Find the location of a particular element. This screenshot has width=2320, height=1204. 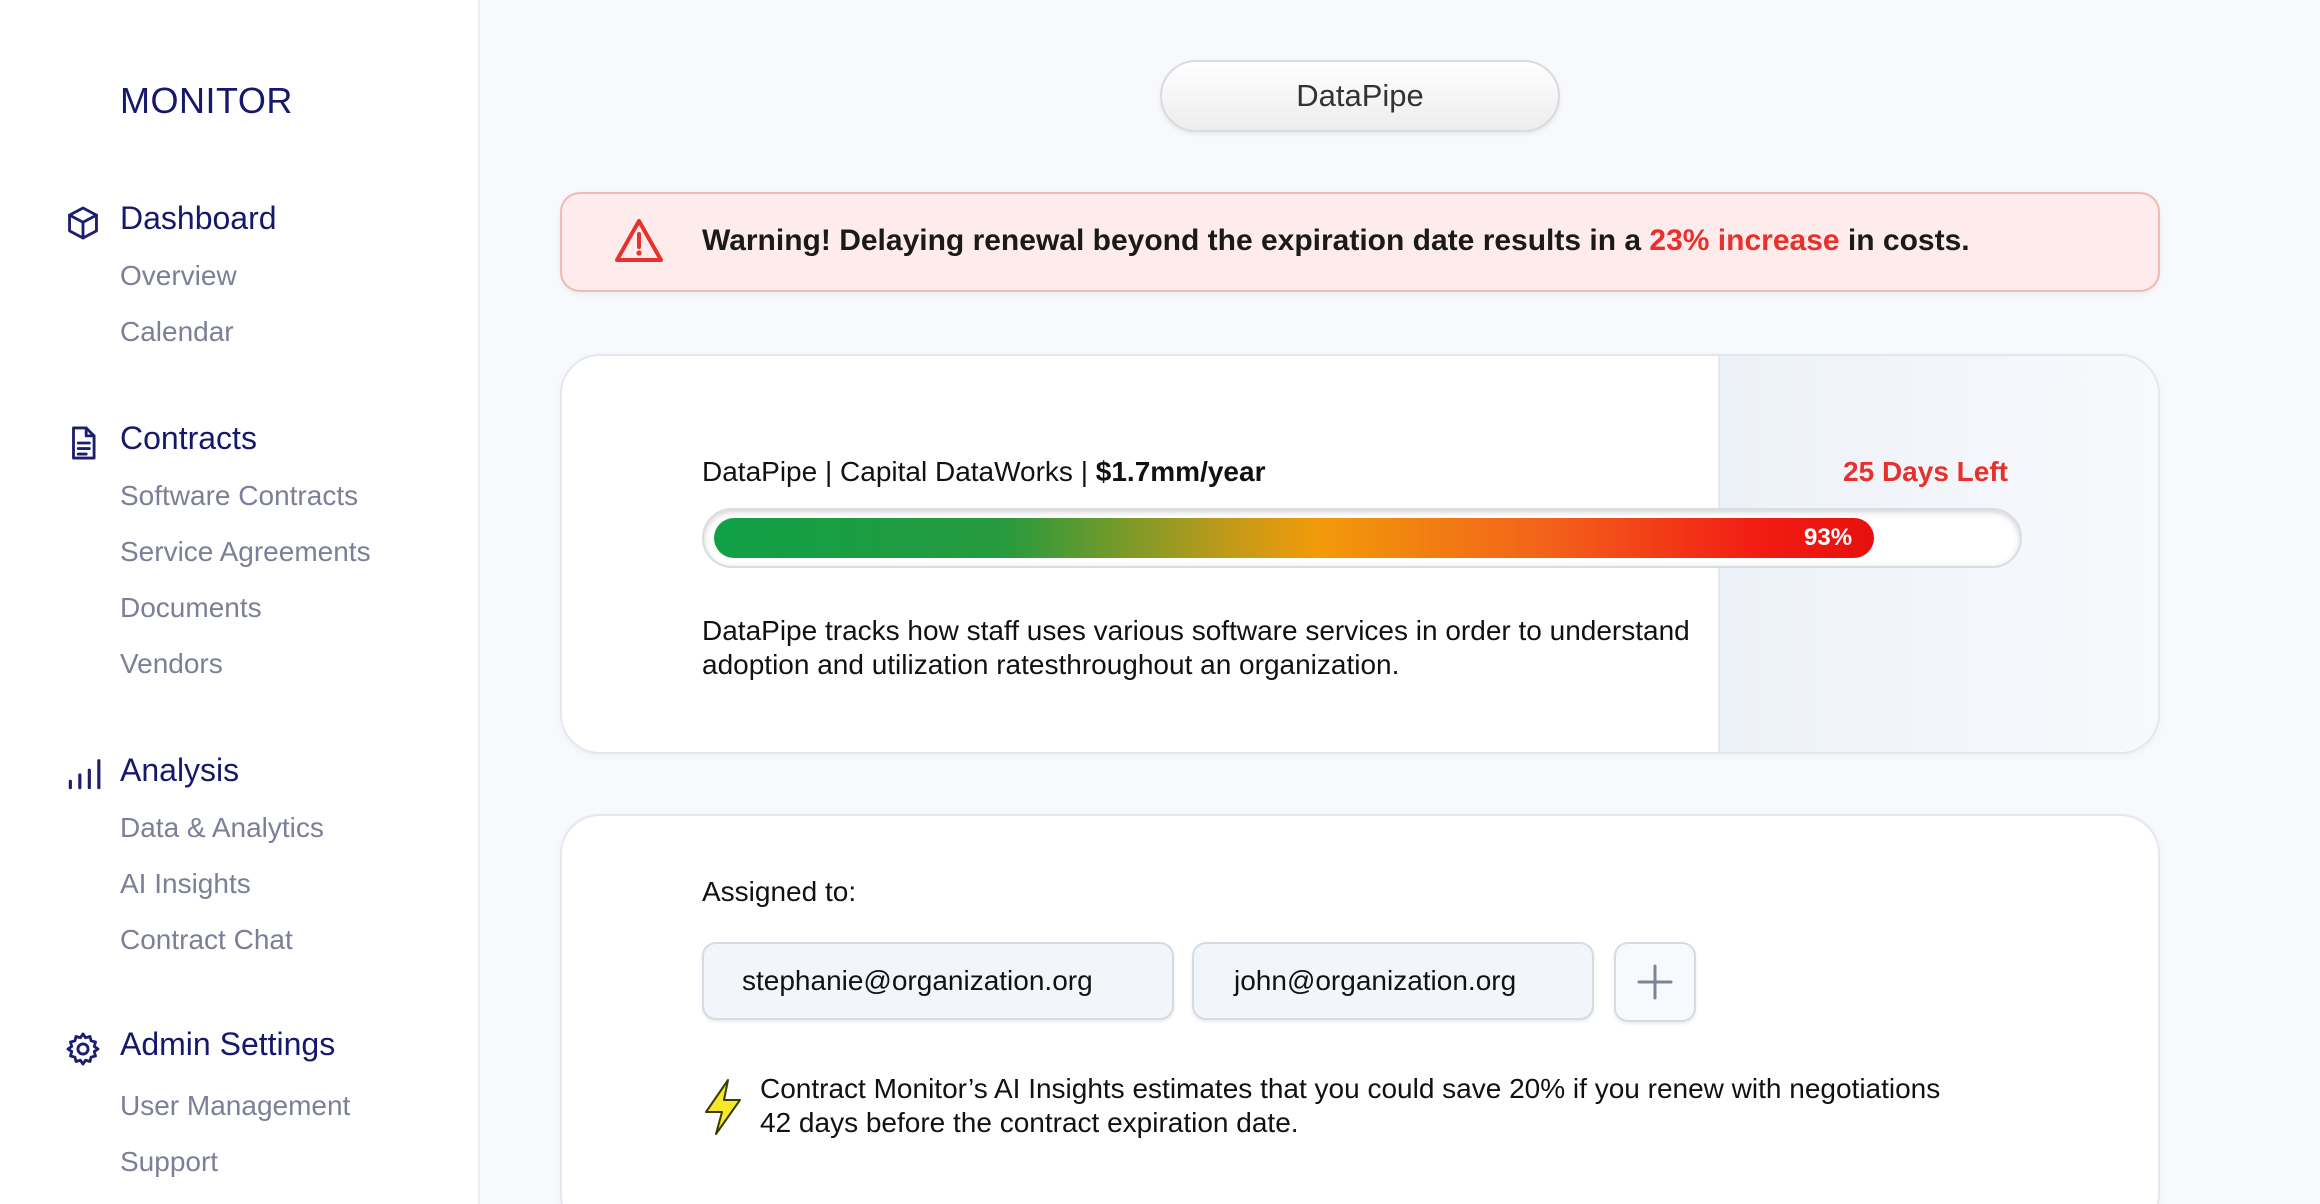

vendor-name: Capital DataWorks is located at coordinates (956, 471).